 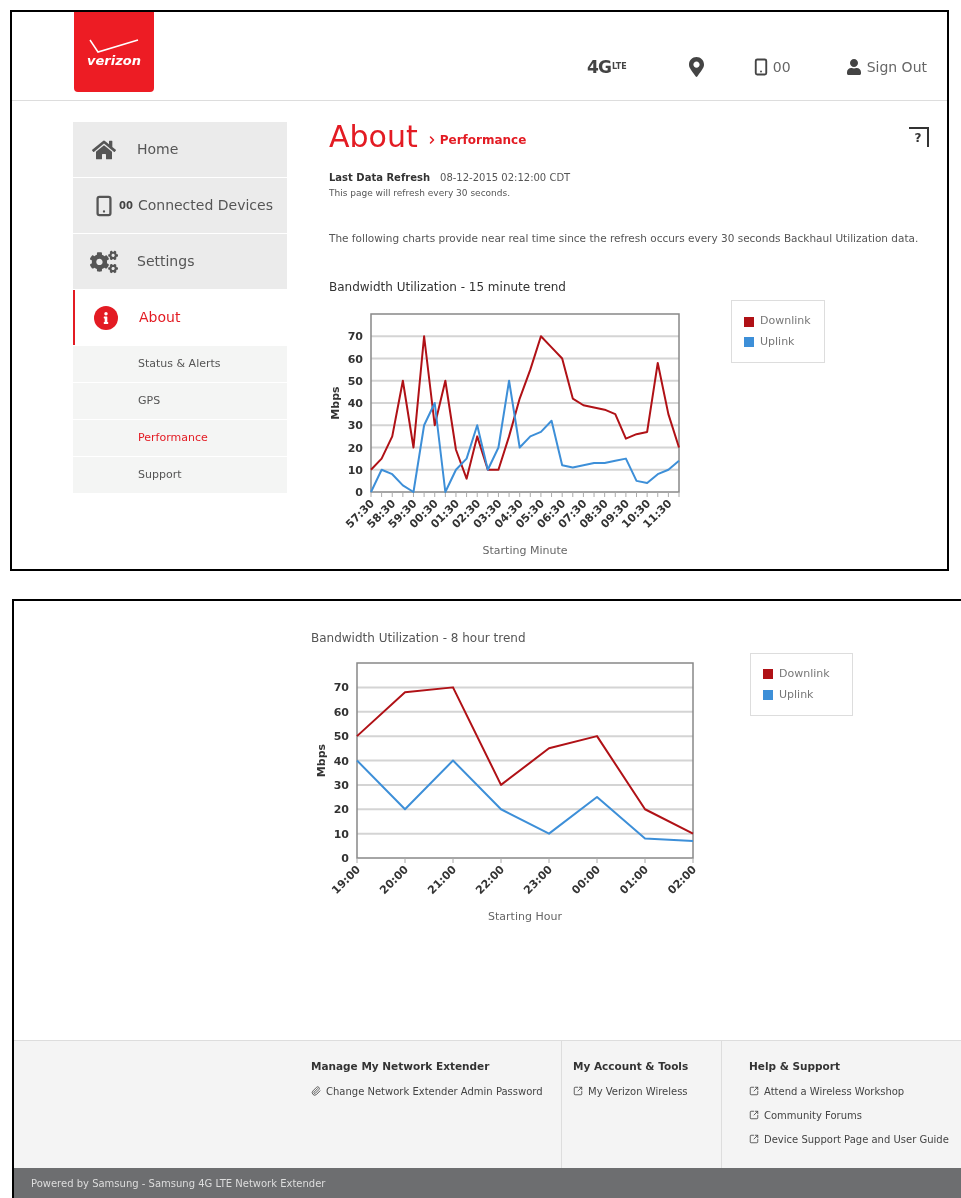 I want to click on footer-link: Change Network Extender Admin Password, so click(x=432, y=1091).